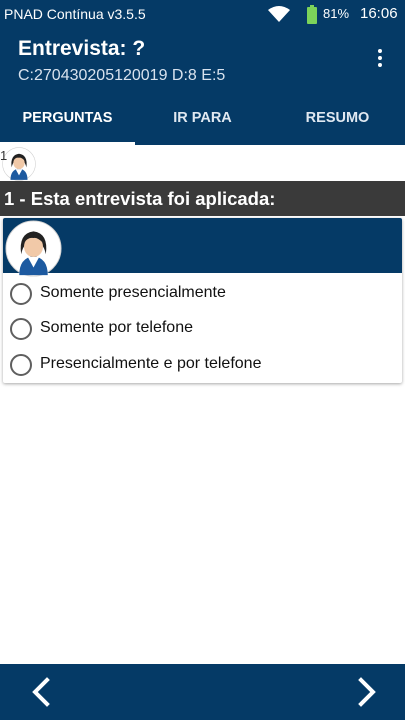  Describe the element at coordinates (42, 692) in the screenshot. I see `chevron-left-icon` at that location.